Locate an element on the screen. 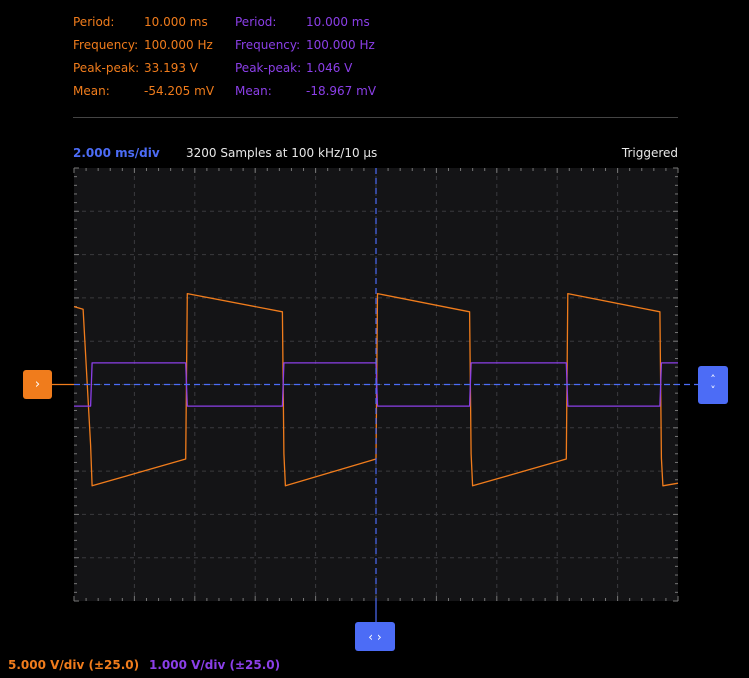 The height and width of the screenshot is (678, 749). chevron-right-icon: › is located at coordinates (37, 384).